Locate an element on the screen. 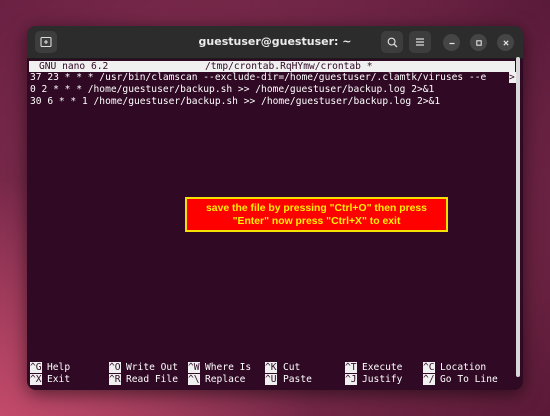 This screenshot has height=416, width=550. shortcut-key-execute: ^T is located at coordinates (351, 367).